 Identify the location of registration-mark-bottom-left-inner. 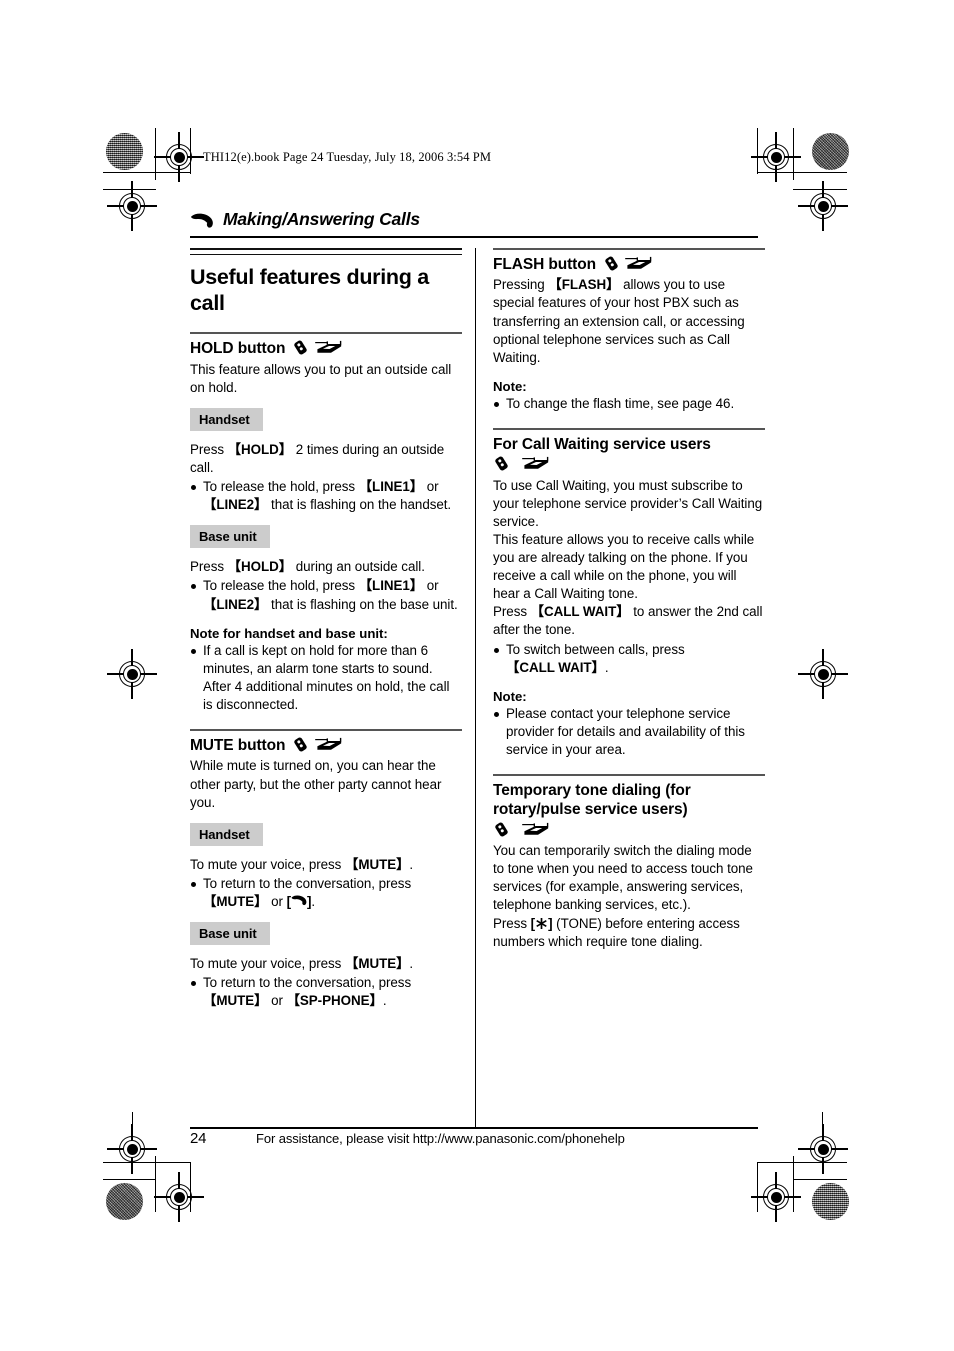
(179, 1197).